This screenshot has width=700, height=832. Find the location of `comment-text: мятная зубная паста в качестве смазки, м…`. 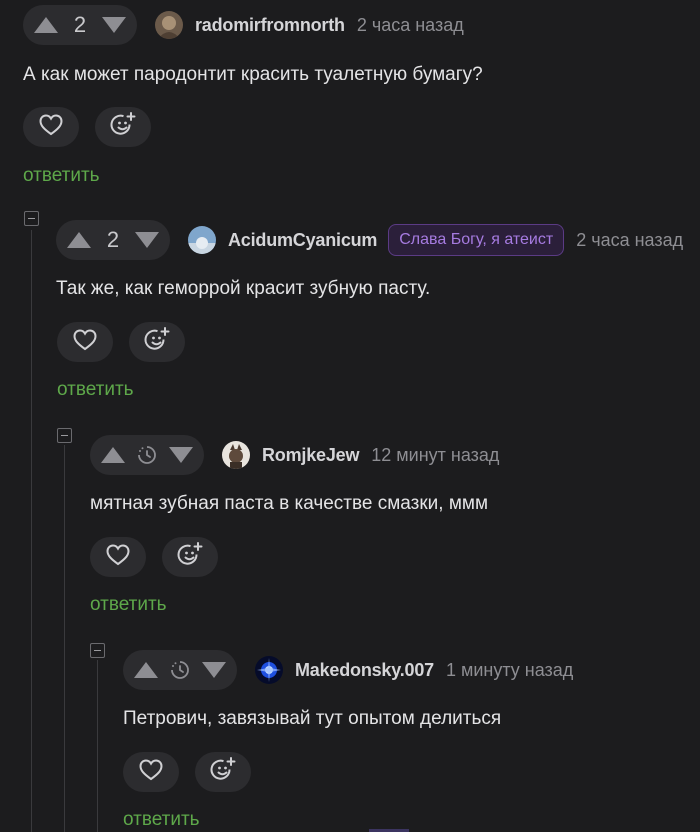

comment-text: мятная зубная паста в качестве смазки, м… is located at coordinates (289, 503).